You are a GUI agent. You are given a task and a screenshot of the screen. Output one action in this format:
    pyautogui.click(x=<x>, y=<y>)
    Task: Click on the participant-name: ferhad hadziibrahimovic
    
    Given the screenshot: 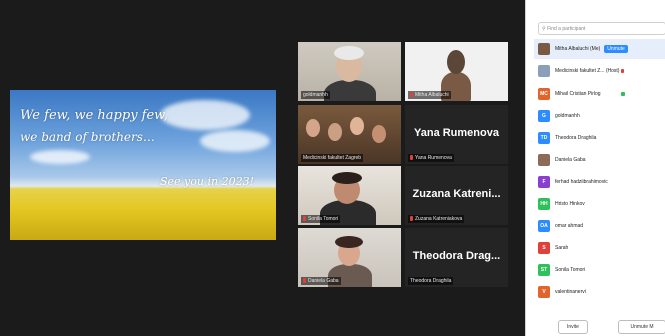 What is the action you would take?
    pyautogui.click(x=581, y=182)
    